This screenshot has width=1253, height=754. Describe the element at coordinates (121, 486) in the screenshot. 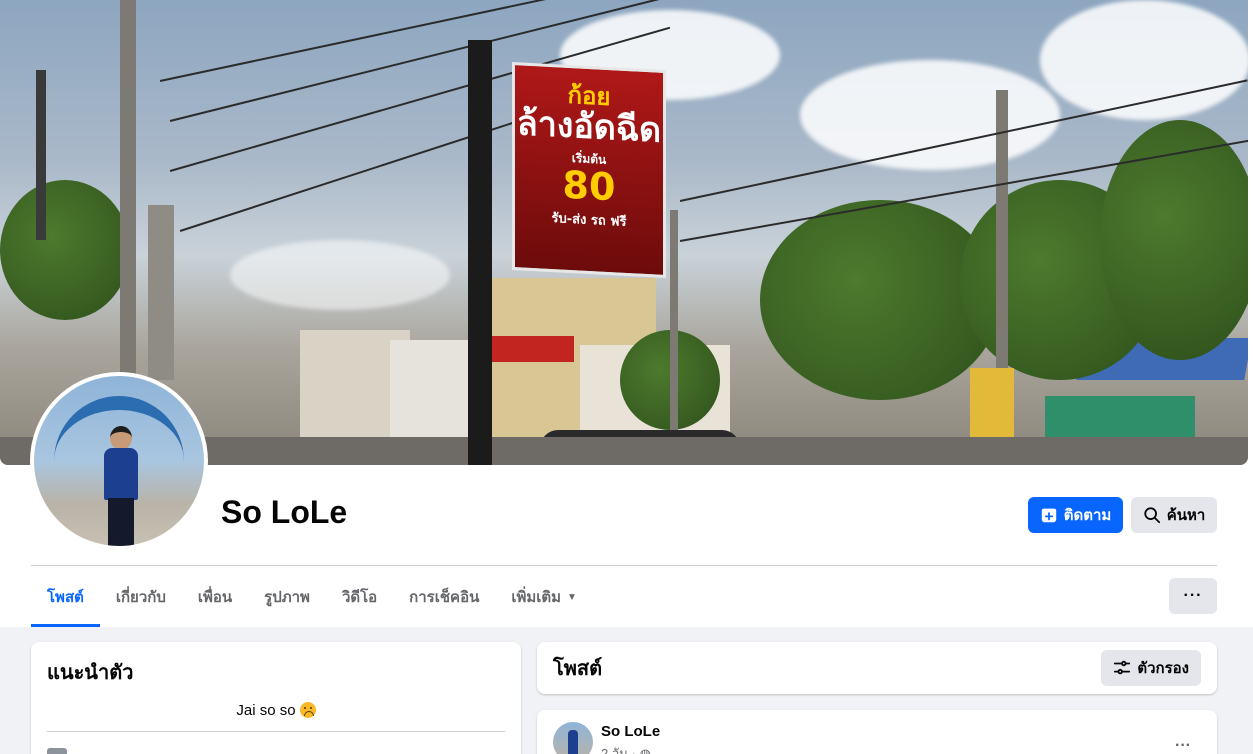

I see `avatar-person` at that location.